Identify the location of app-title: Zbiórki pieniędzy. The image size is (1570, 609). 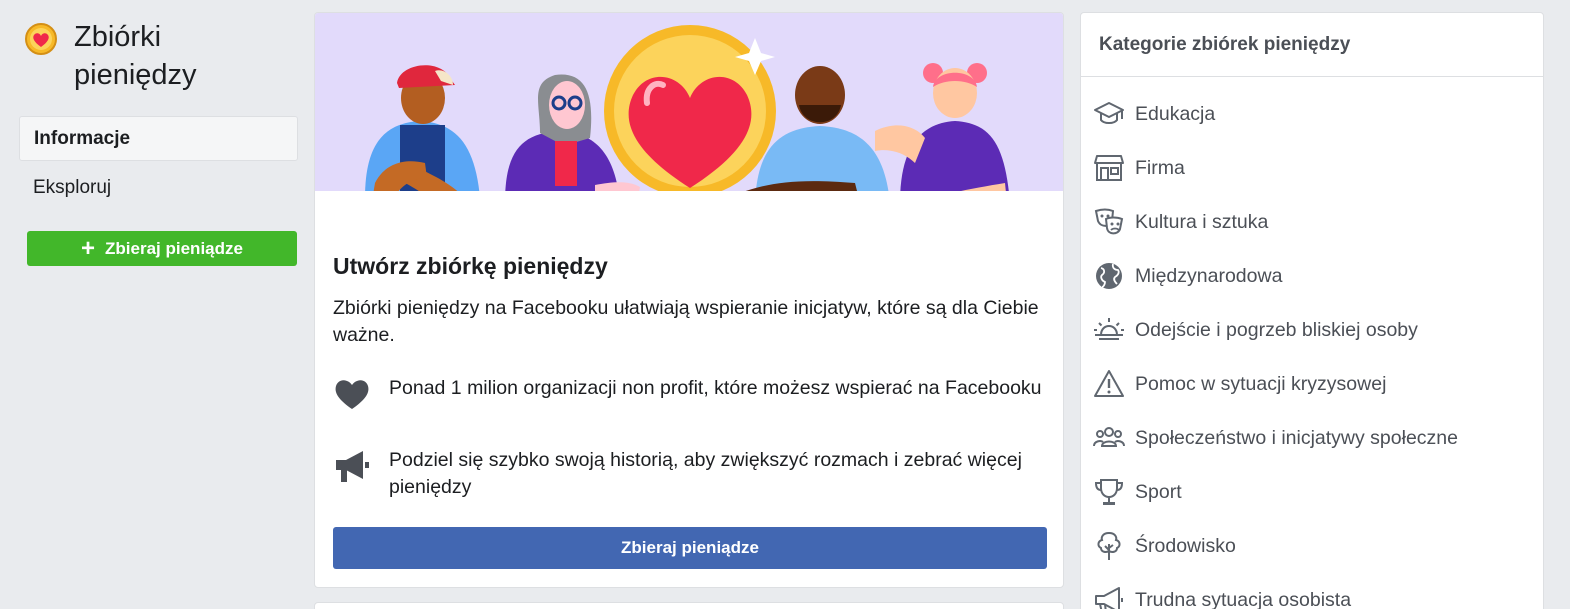
(135, 56).